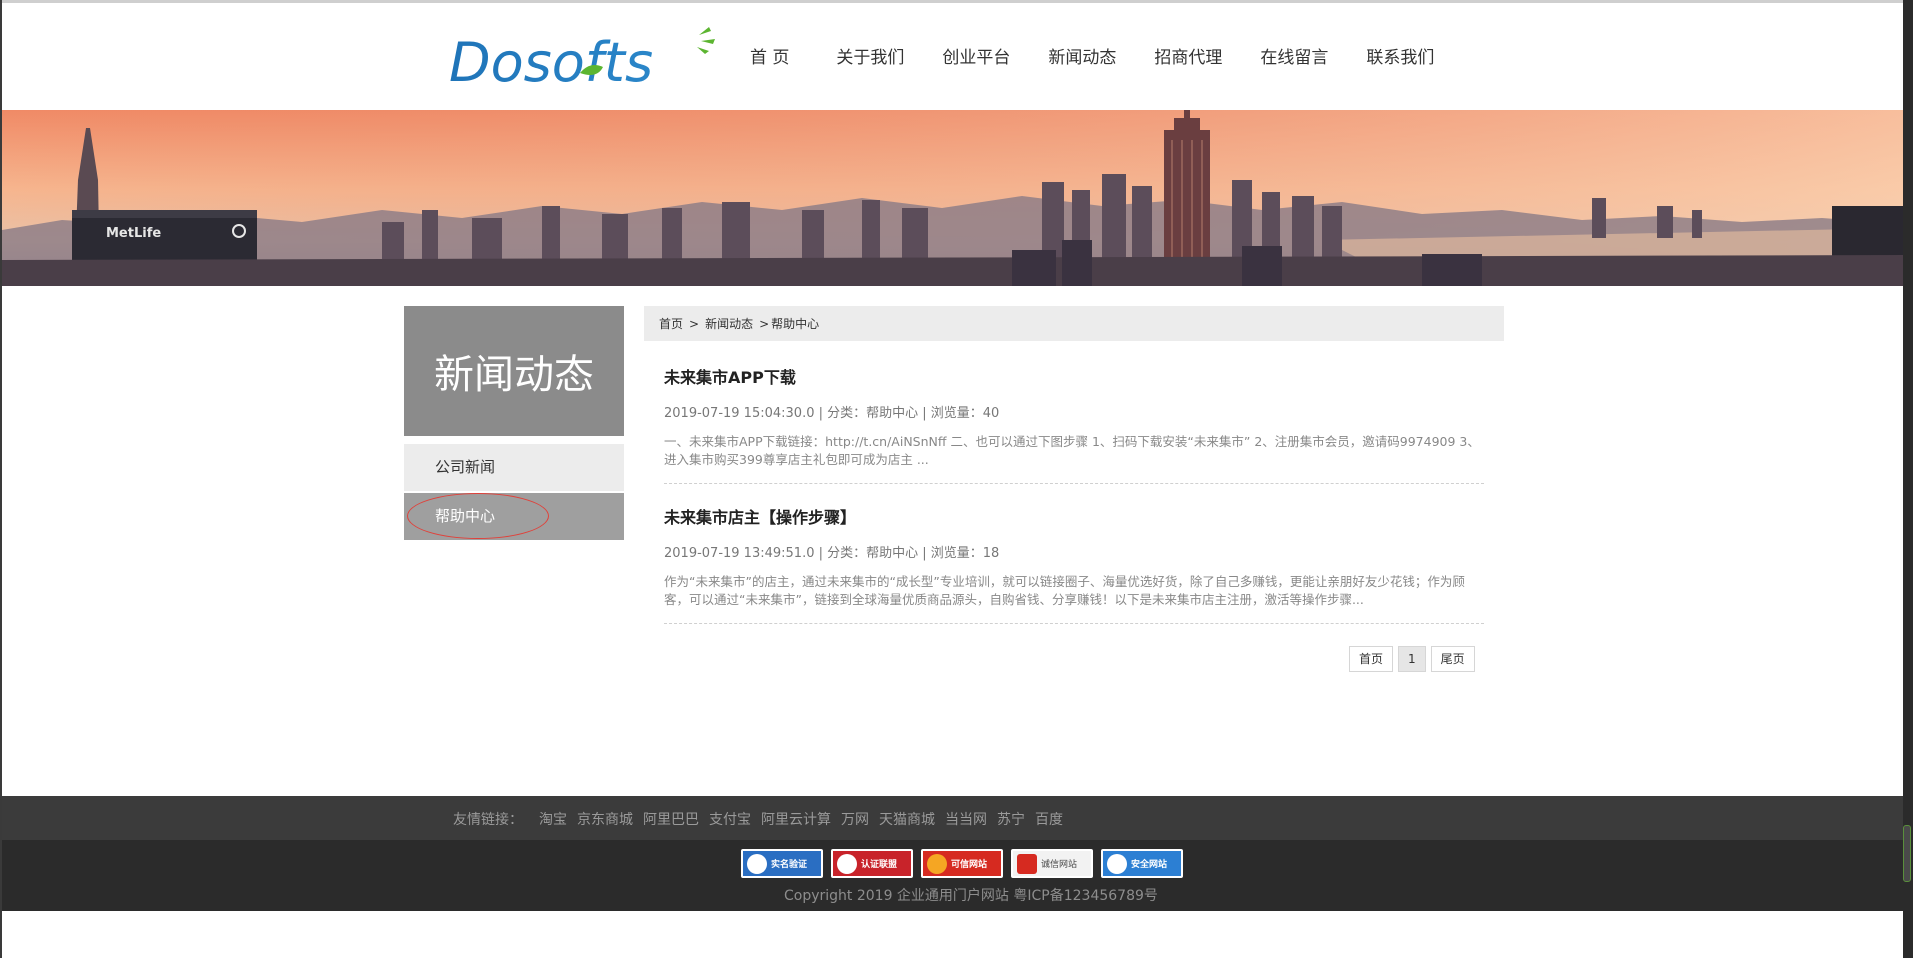 This screenshot has height=958, width=1913. Describe the element at coordinates (789, 865) in the screenshot. I see `badge-label: 实名验证` at that location.